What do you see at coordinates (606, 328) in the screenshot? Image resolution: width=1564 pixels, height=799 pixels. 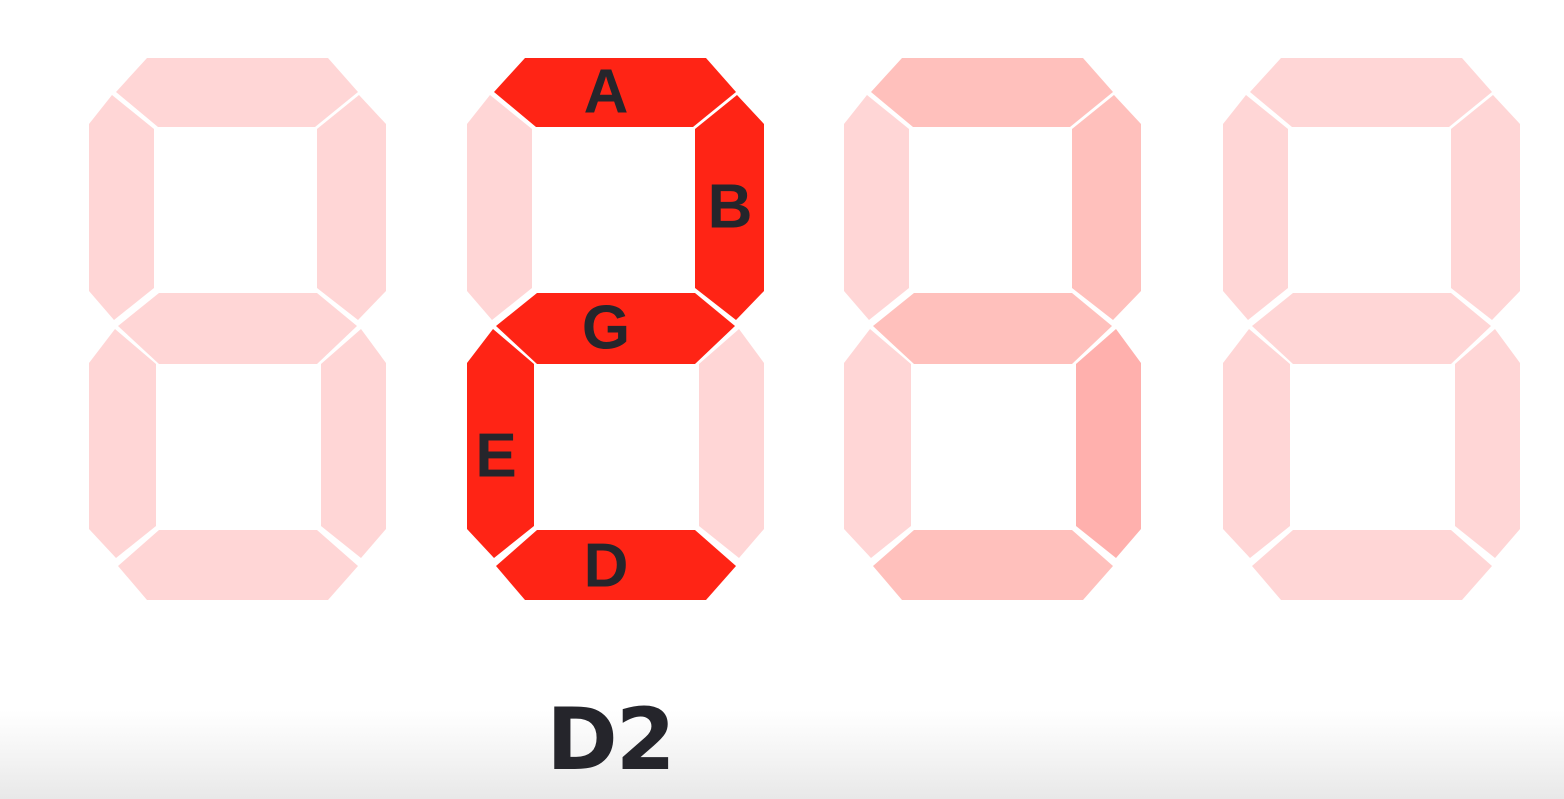 I see `segment-label-g: G` at bounding box center [606, 328].